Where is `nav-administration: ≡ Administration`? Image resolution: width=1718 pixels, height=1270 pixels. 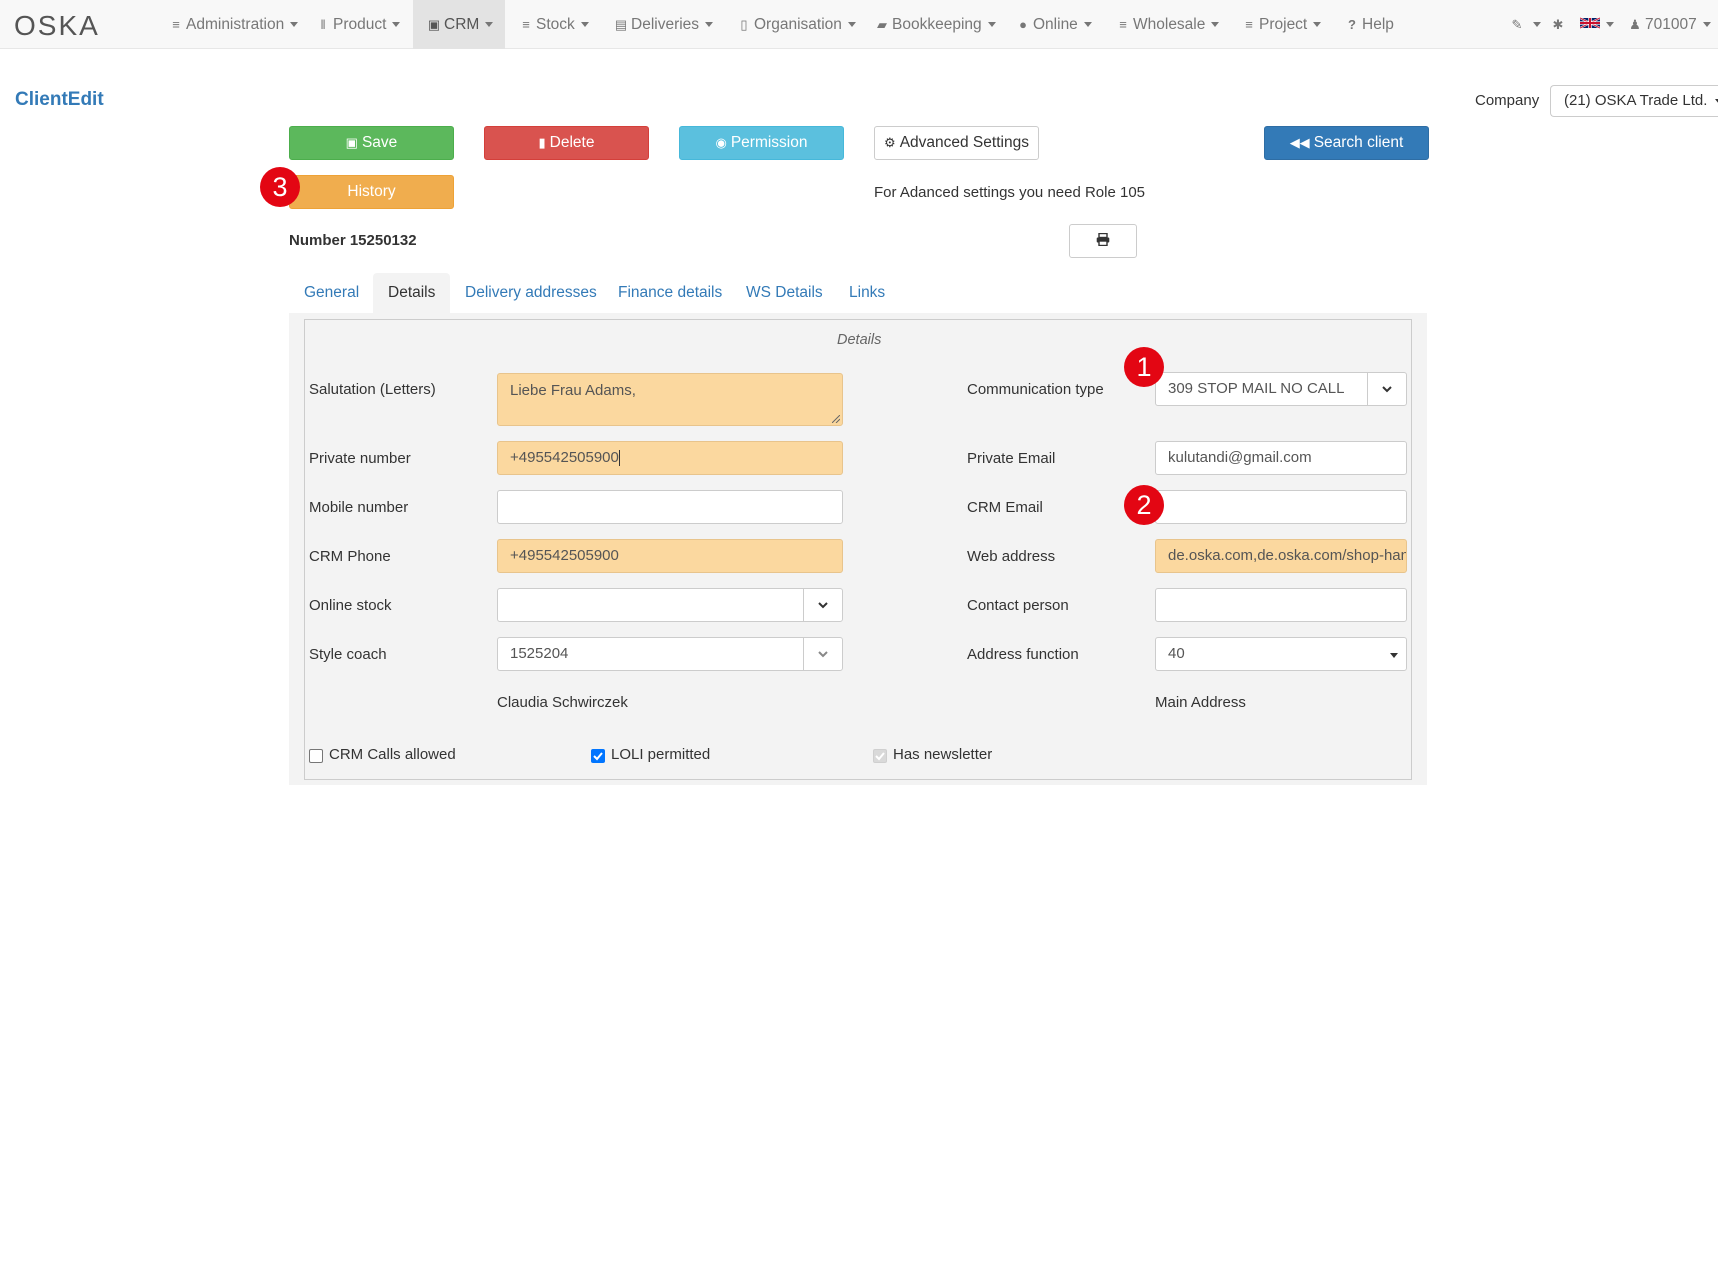 nav-administration: ≡ Administration is located at coordinates (234, 24).